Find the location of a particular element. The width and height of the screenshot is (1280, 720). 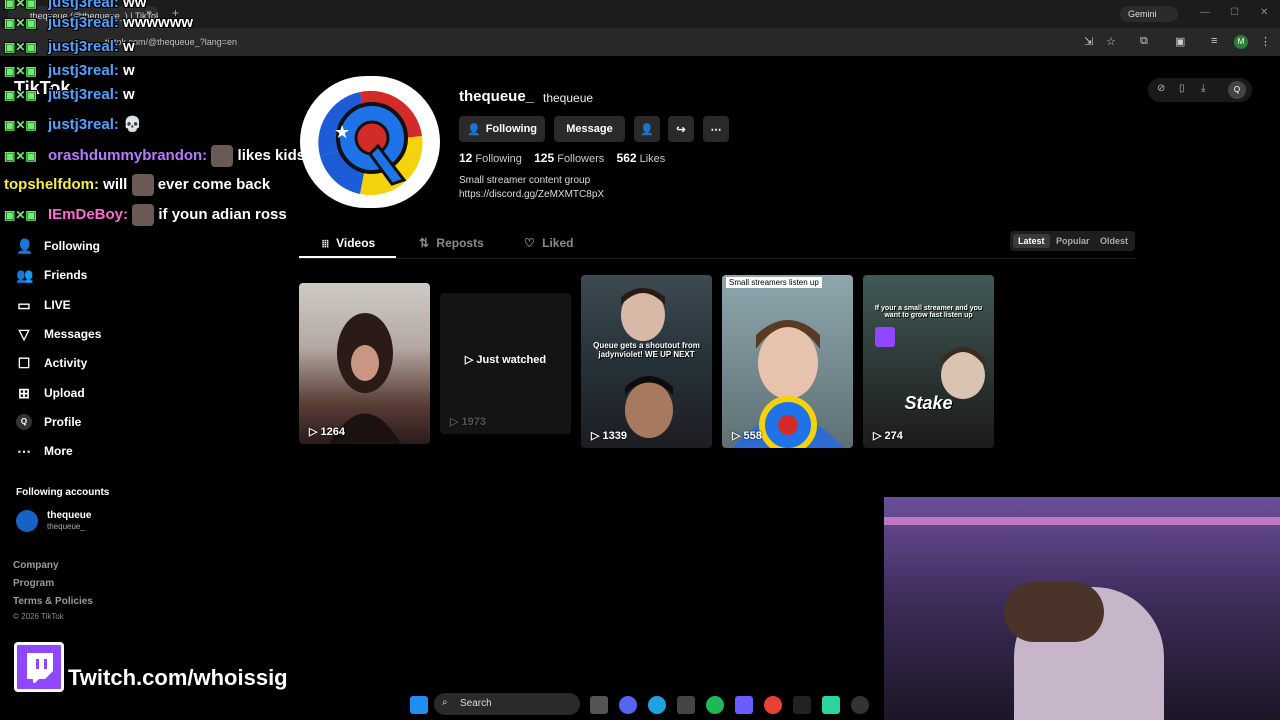

gemini-label: Gemini is located at coordinates (1142, 14).